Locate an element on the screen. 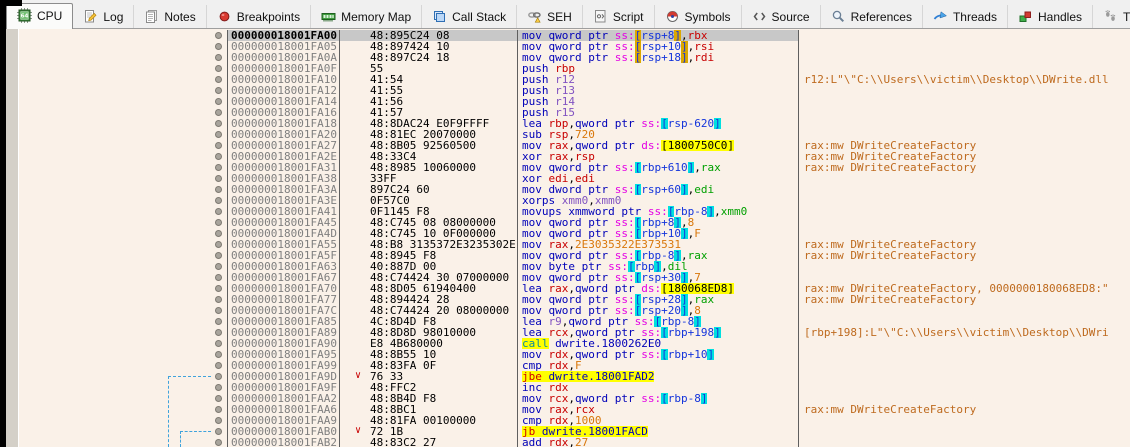 This screenshot has height=447, width=1130. instruction-cell: inc rdx is located at coordinates (658, 387).